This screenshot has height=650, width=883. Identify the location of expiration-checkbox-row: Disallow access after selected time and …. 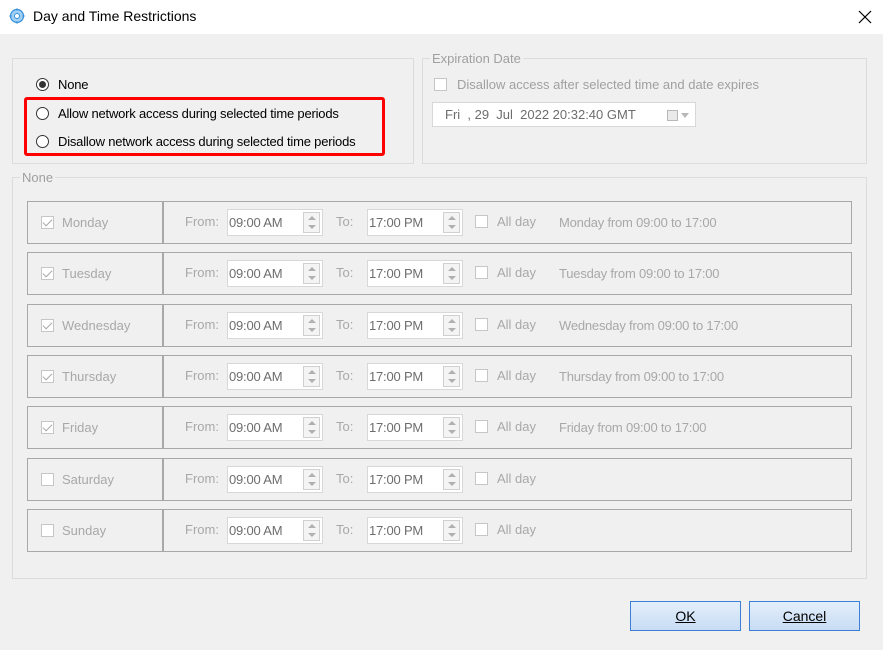
(596, 84).